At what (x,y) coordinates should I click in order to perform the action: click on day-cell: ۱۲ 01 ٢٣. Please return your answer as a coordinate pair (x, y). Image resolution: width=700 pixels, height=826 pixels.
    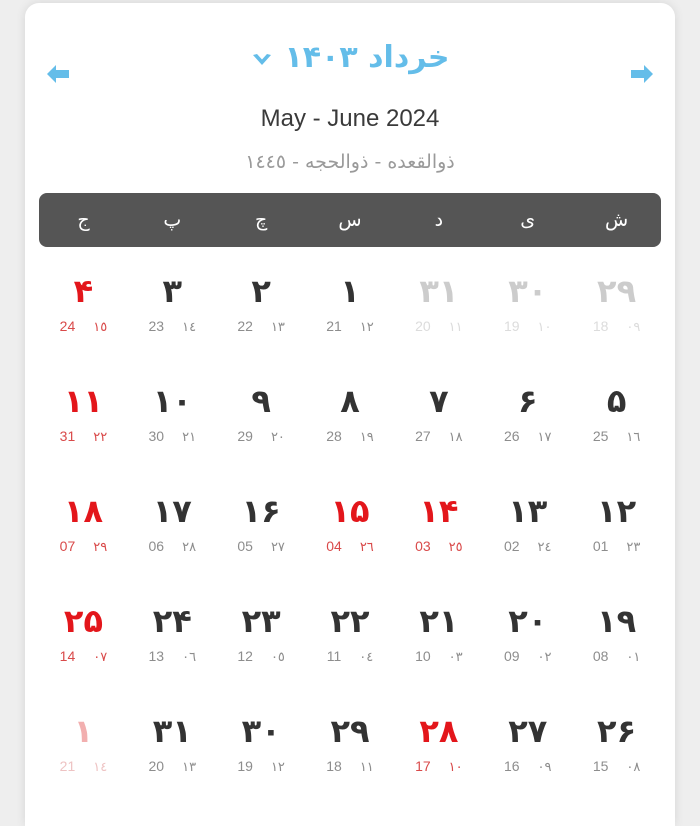
    Looking at the image, I should click on (616, 524).